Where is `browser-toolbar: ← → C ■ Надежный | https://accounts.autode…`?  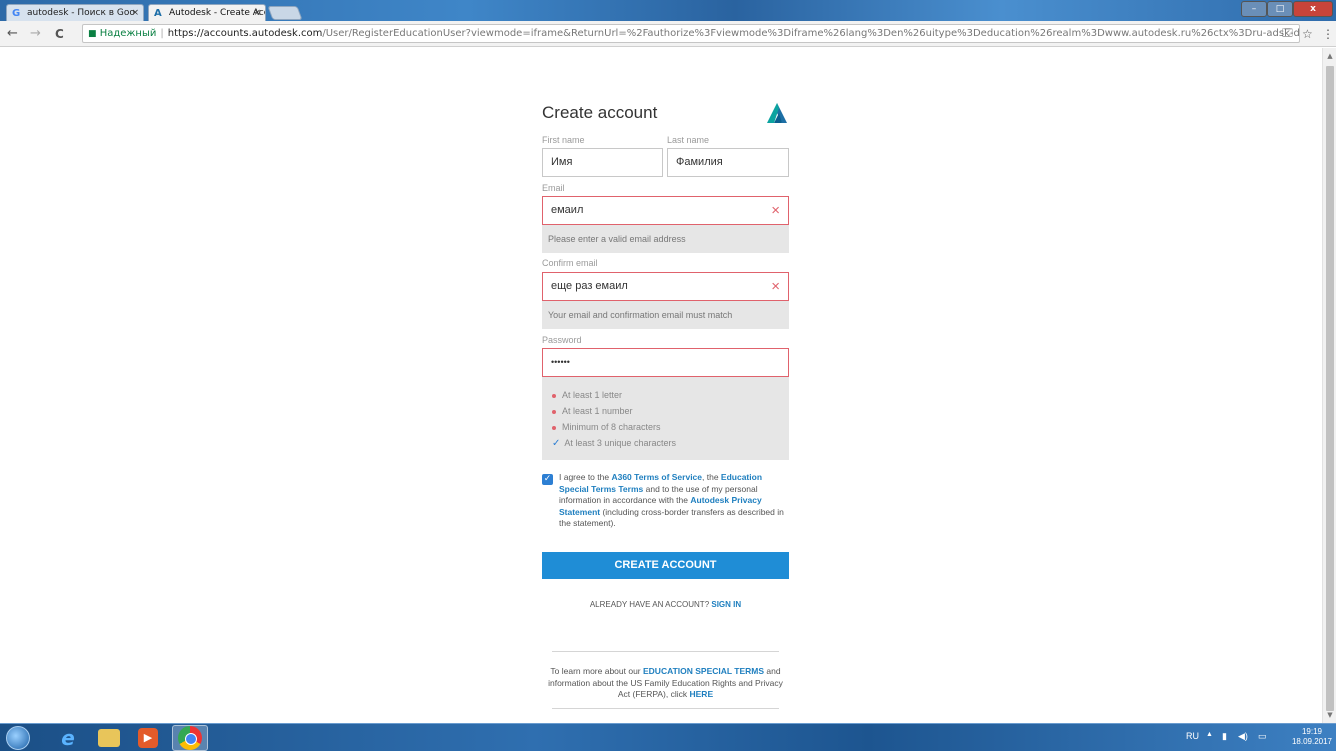 browser-toolbar: ← → C ■ Надежный | https://accounts.autode… is located at coordinates (668, 34).